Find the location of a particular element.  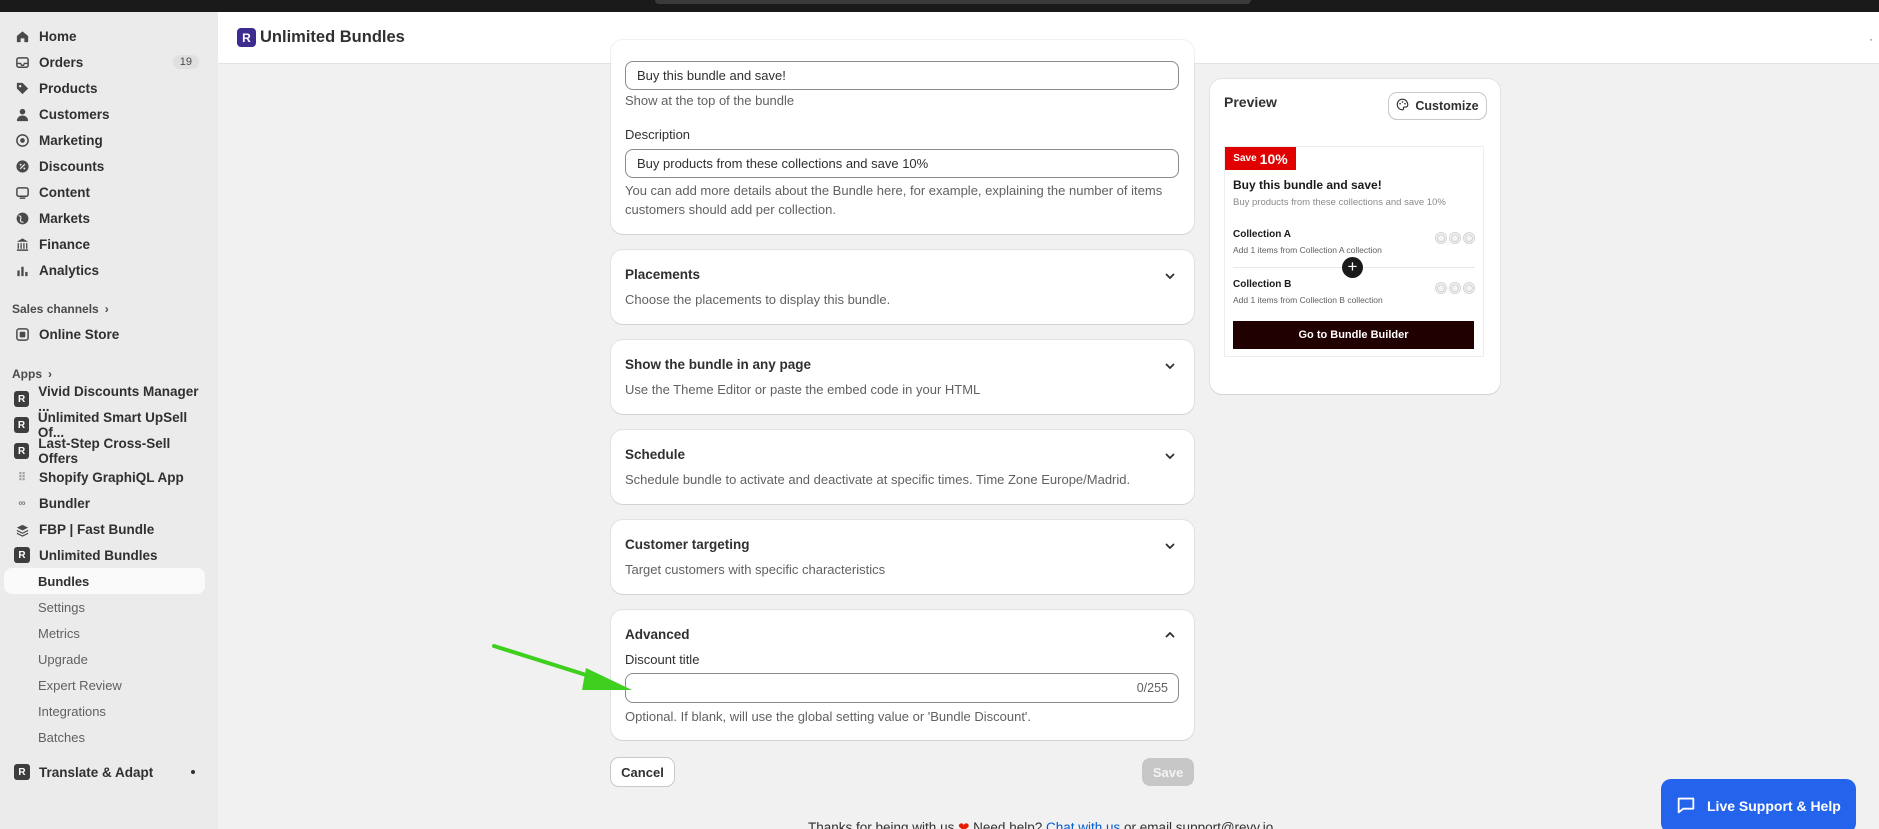

search-bar is located at coordinates (953, 2).